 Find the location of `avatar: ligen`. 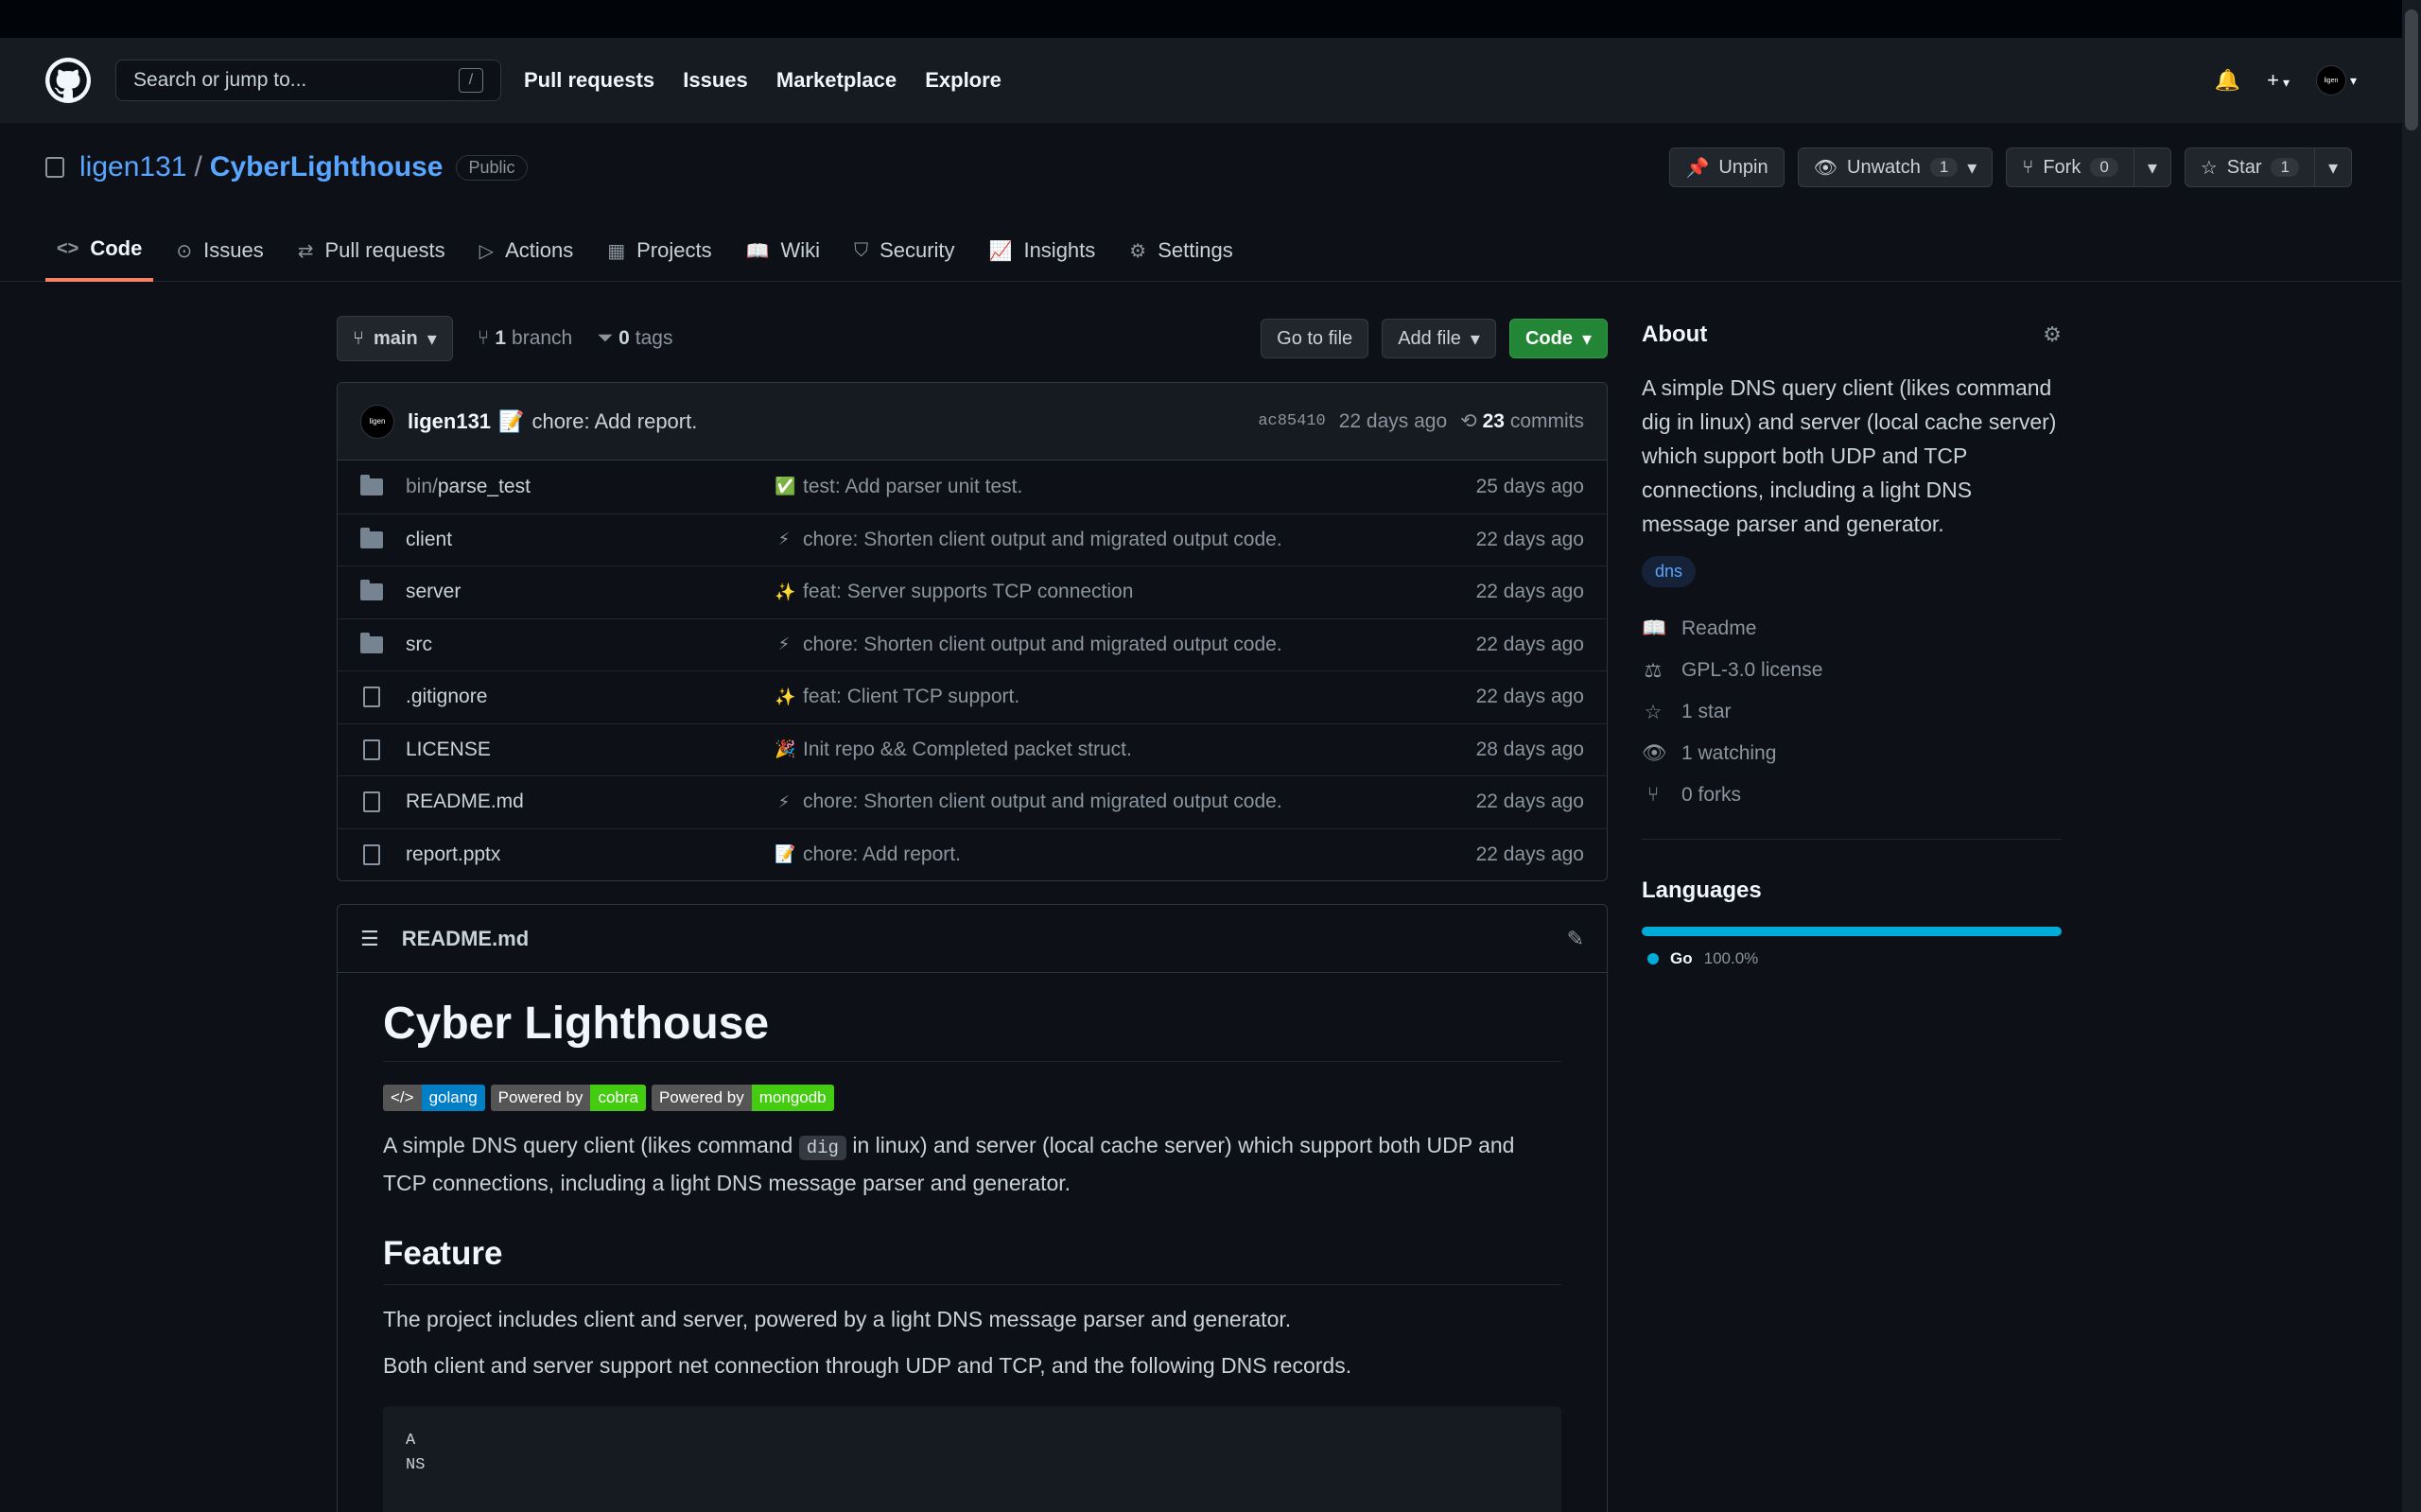

avatar: ligen is located at coordinates (377, 421).